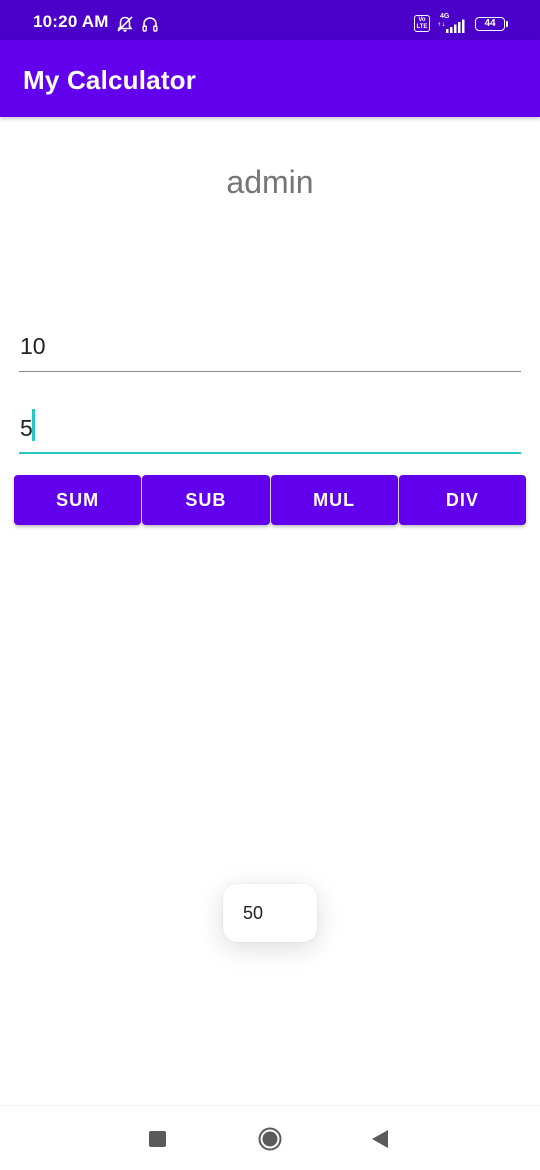 This screenshot has height=1170, width=540. I want to click on volte-icon: Vo LTE, so click(422, 23).